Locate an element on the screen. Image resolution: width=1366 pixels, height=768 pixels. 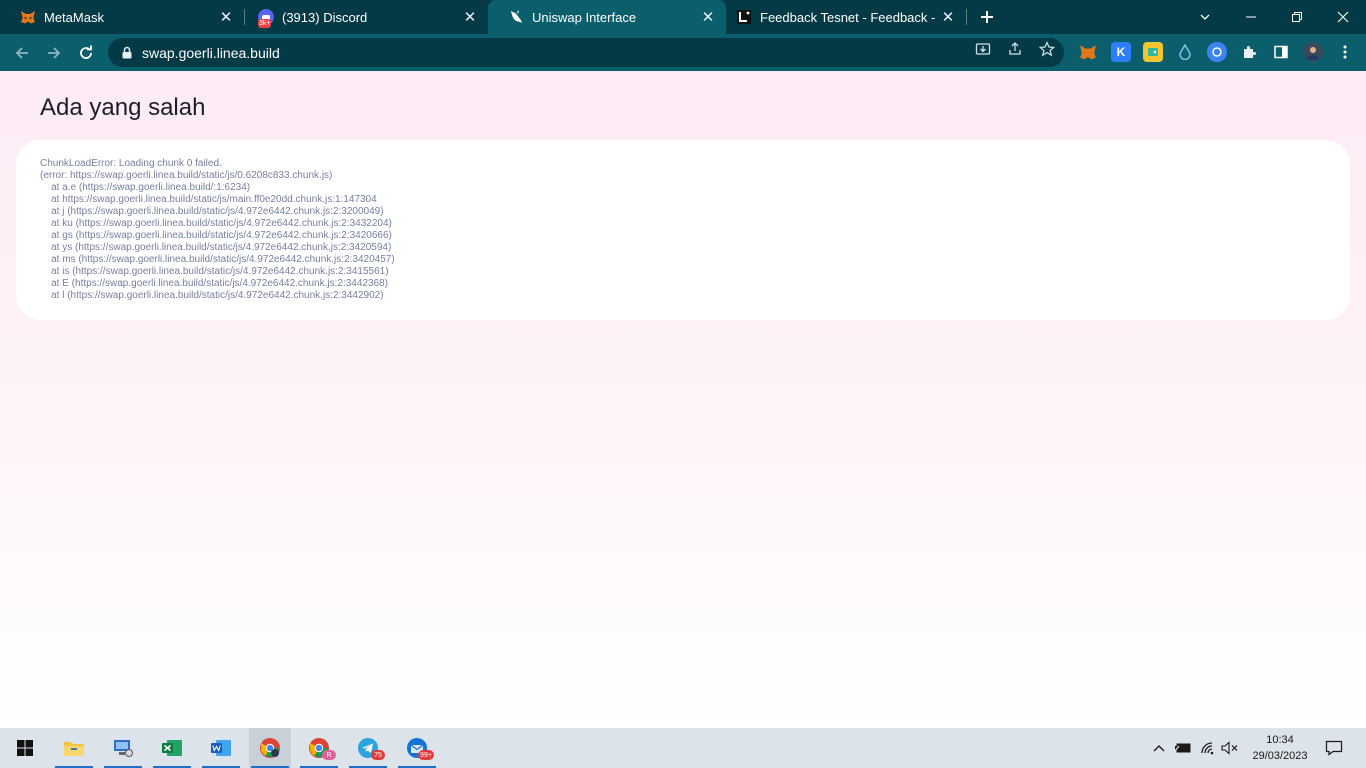
tab-search-button is located at coordinates (1205, 17).